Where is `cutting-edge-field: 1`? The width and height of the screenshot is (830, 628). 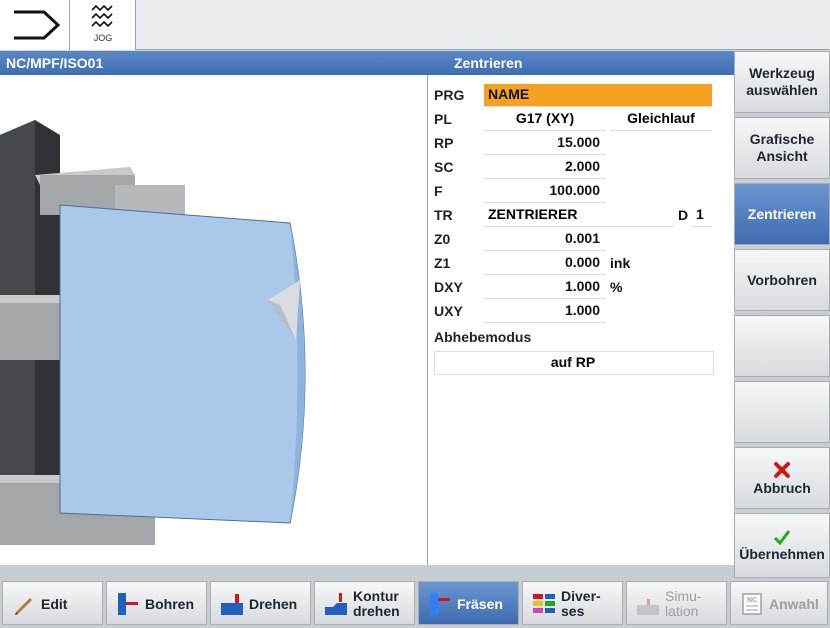
cutting-edge-field: 1 is located at coordinates (702, 215).